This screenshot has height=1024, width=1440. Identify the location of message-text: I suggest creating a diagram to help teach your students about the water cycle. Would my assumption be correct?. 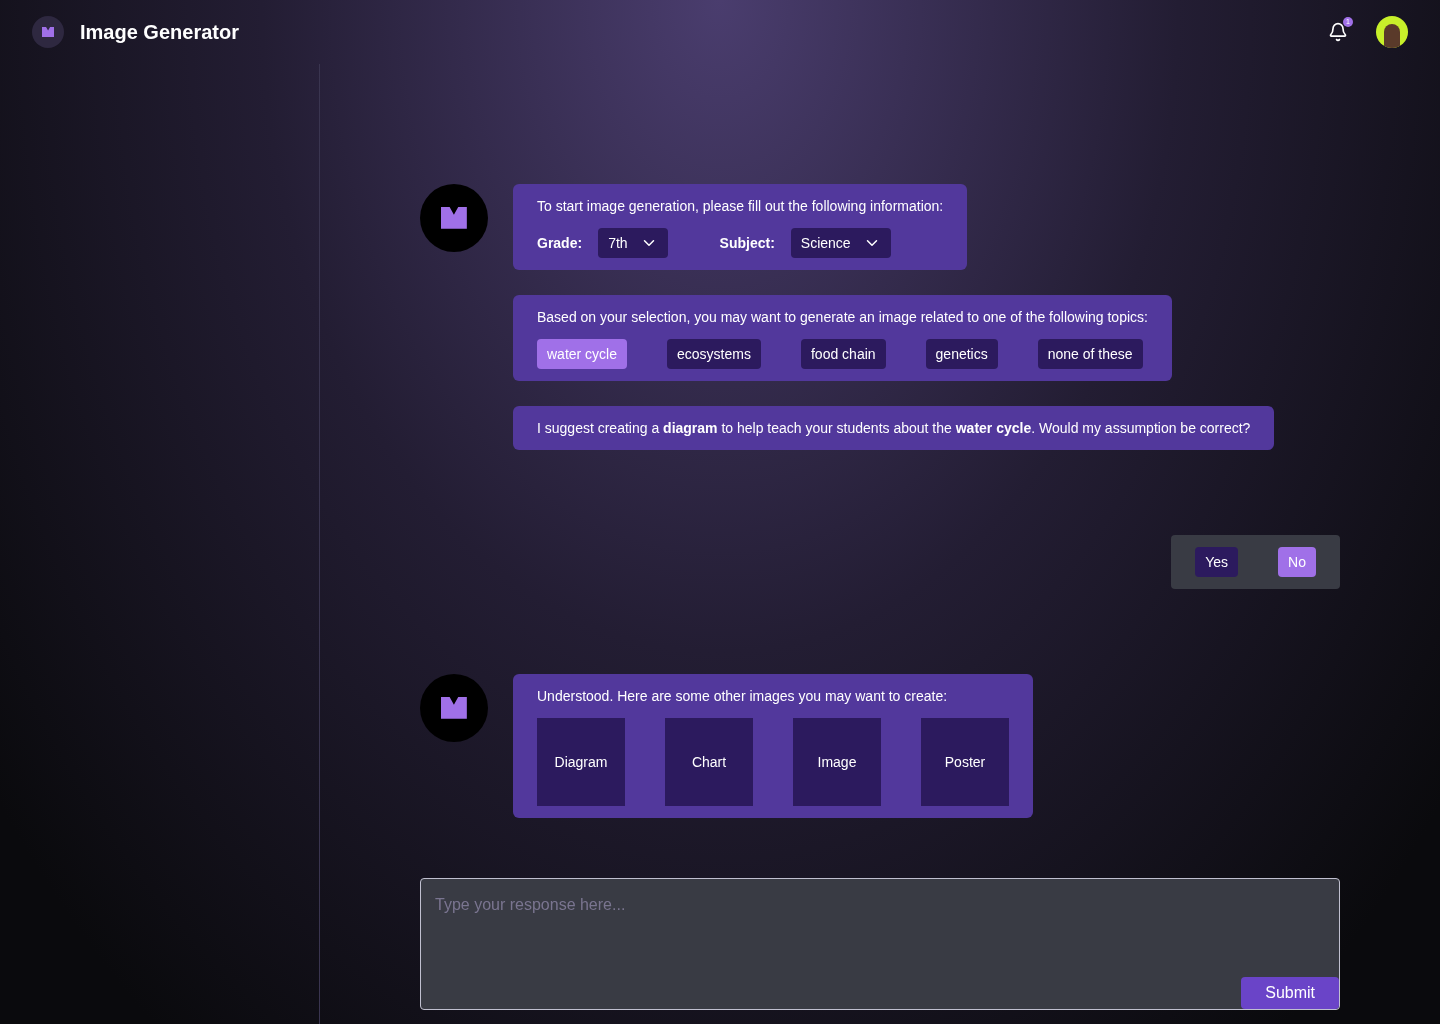
(894, 428).